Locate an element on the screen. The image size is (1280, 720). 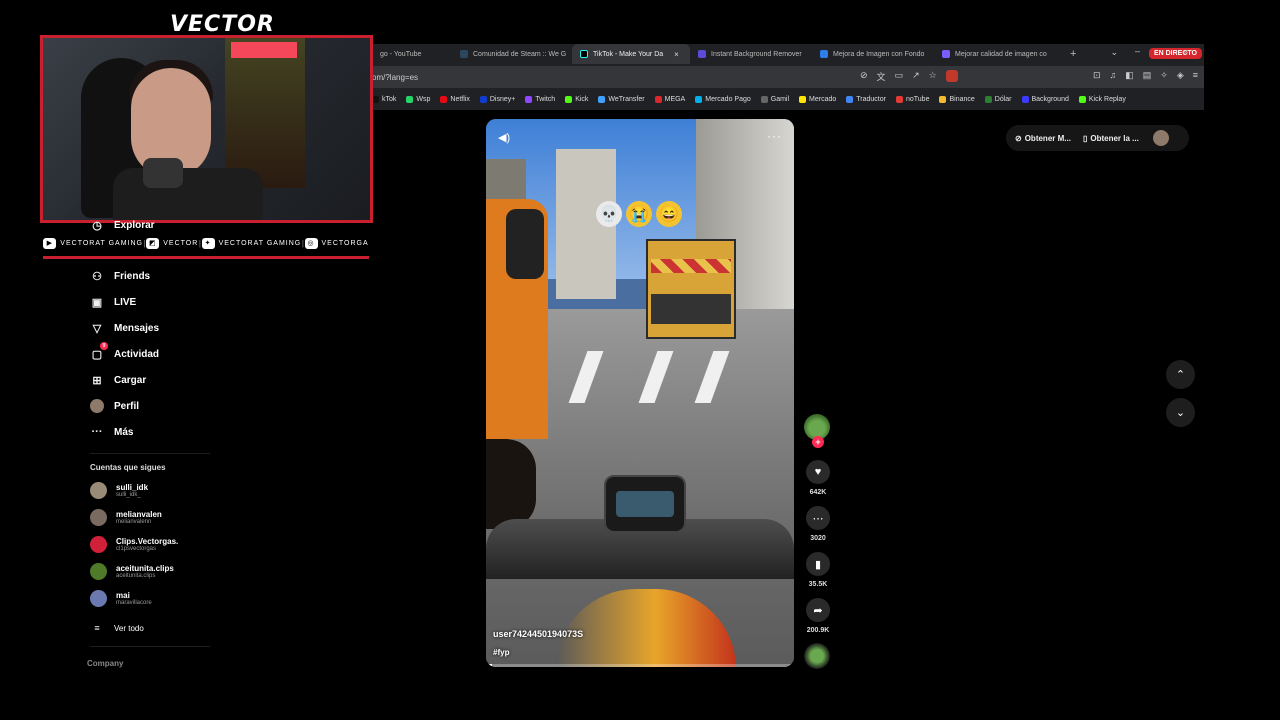
see-all-label: Ver todo is located at coordinates (129, 628).